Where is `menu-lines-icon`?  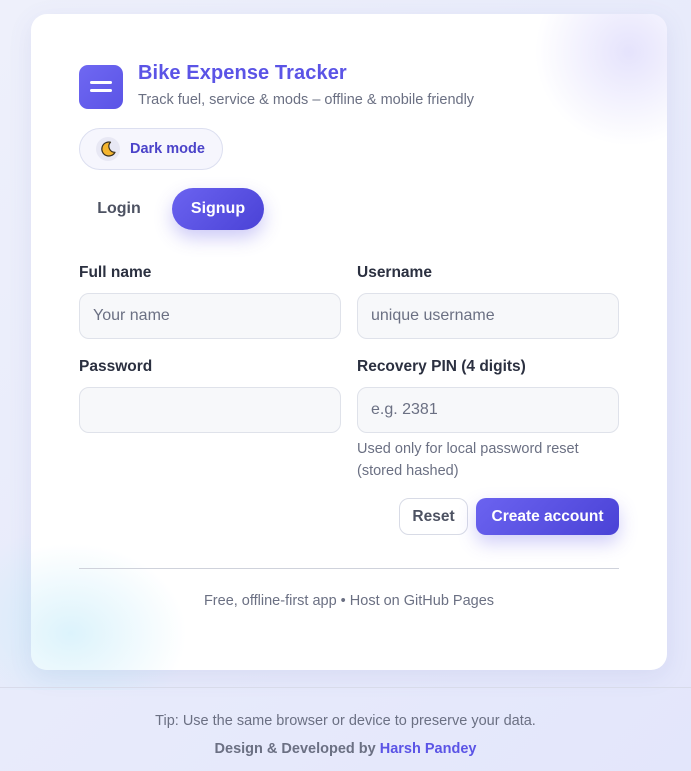 menu-lines-icon is located at coordinates (101, 87).